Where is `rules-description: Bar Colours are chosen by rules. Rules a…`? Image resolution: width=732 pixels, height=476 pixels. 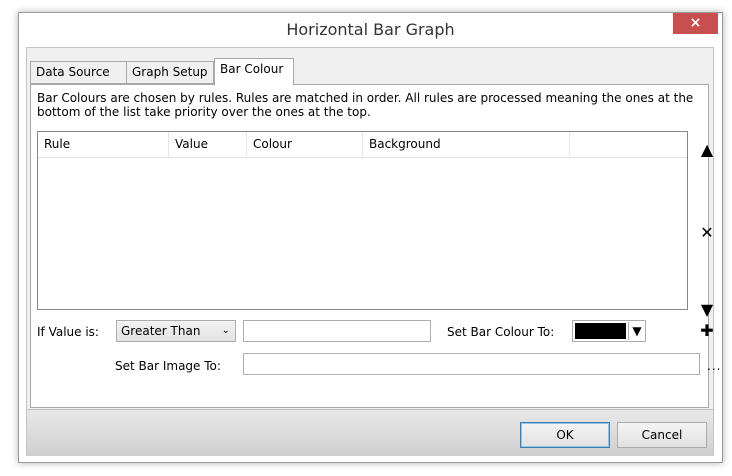
rules-description: Bar Colours are chosen by rules. Rules a… is located at coordinates (365, 105).